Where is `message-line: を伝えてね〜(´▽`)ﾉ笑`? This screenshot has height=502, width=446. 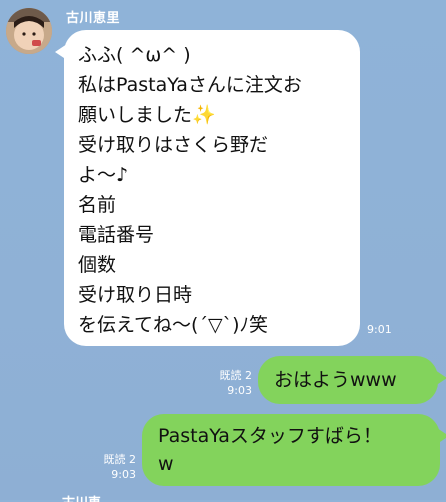 message-line: を伝えてね〜(´▽`)ﾉ笑 is located at coordinates (173, 325).